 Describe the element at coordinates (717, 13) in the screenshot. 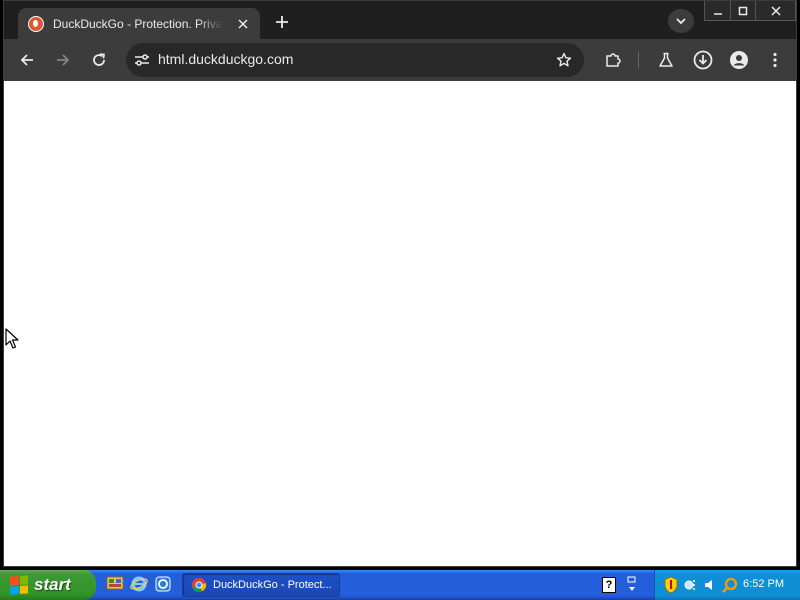

I see `minimize-icon` at that location.